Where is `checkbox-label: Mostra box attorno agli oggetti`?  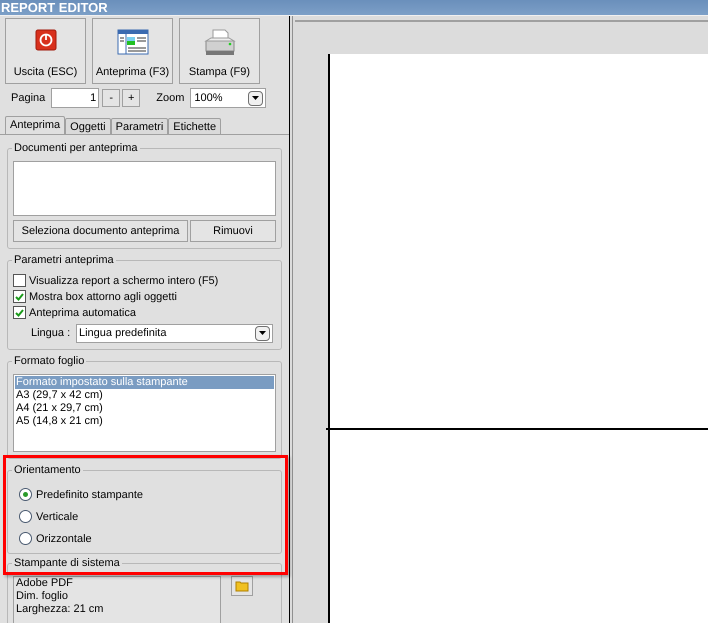
checkbox-label: Mostra box attorno agli oggetti is located at coordinates (103, 297).